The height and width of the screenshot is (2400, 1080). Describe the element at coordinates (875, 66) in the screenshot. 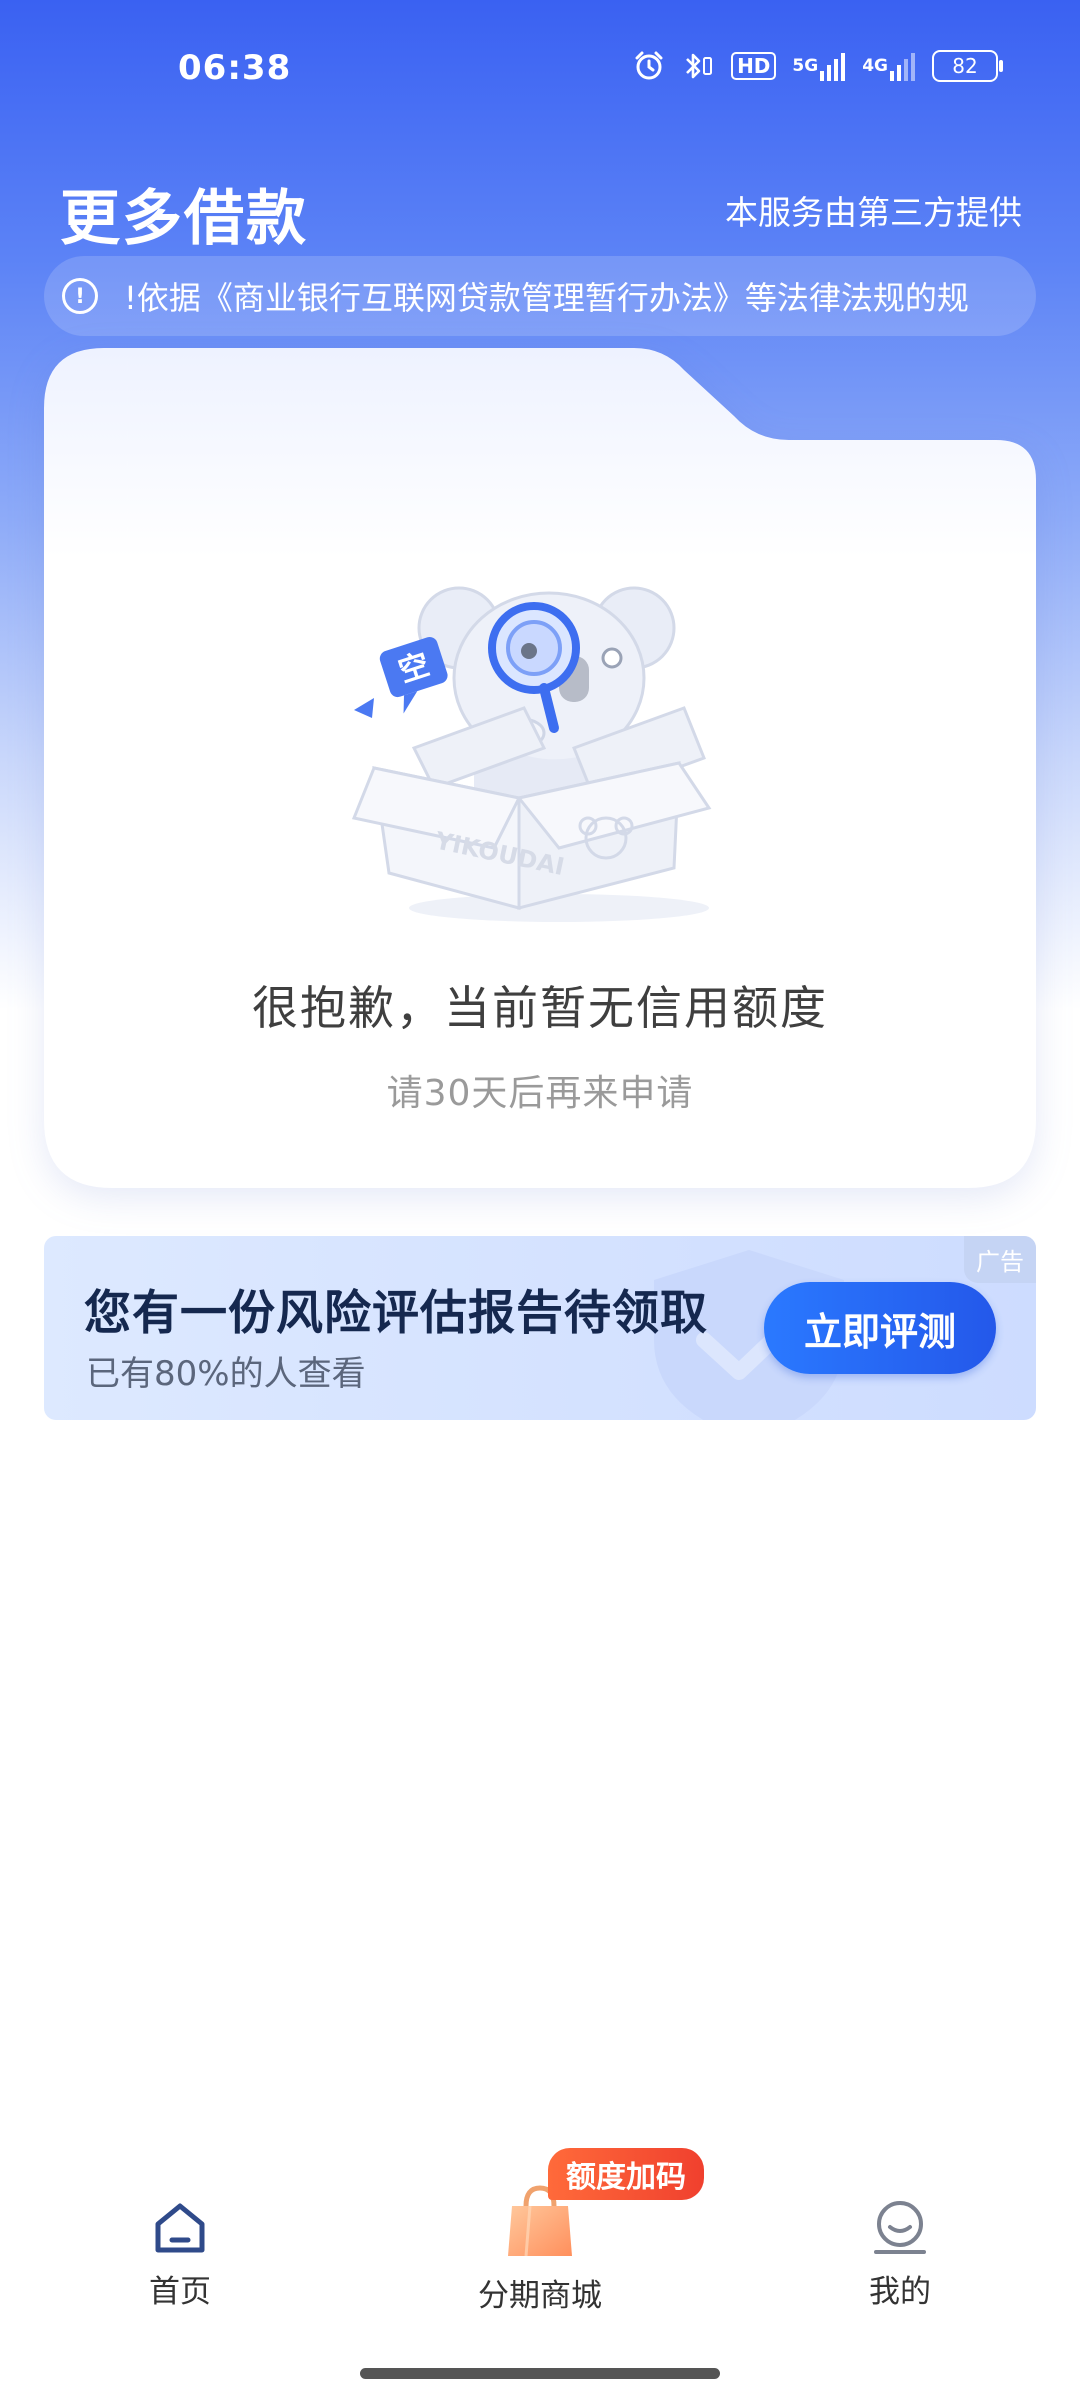

I see `signal-4g-label: 4G` at that location.